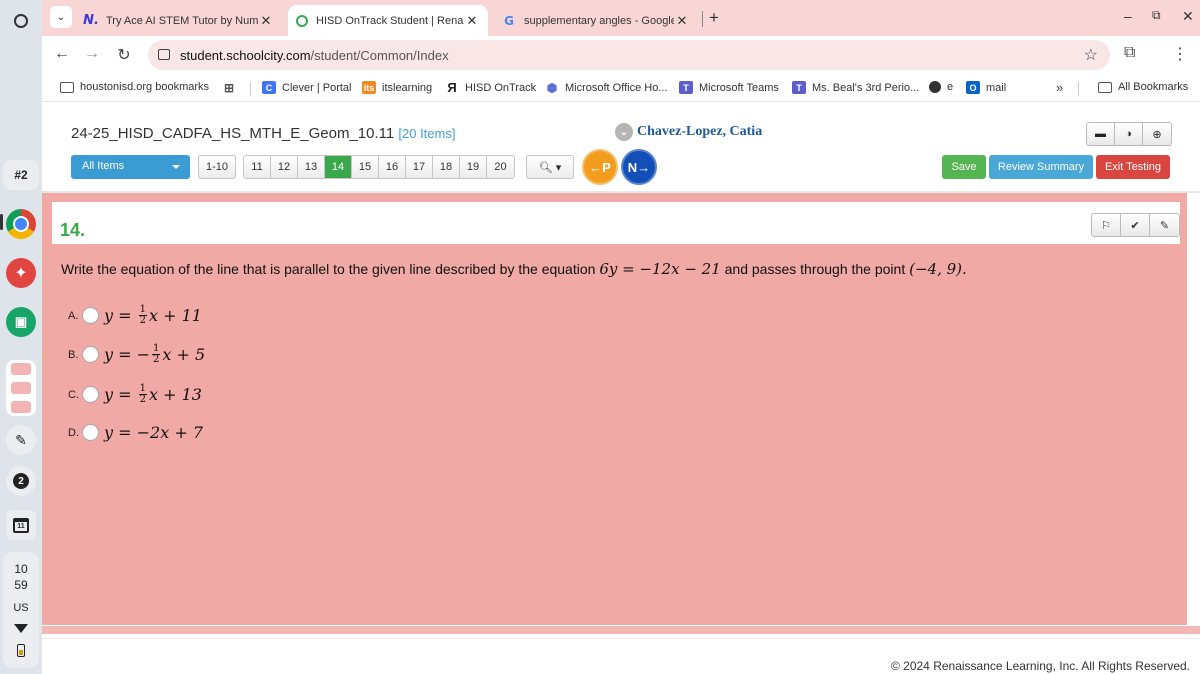  What do you see at coordinates (686, 87) in the screenshot?
I see `teams-icon: T` at bounding box center [686, 87].